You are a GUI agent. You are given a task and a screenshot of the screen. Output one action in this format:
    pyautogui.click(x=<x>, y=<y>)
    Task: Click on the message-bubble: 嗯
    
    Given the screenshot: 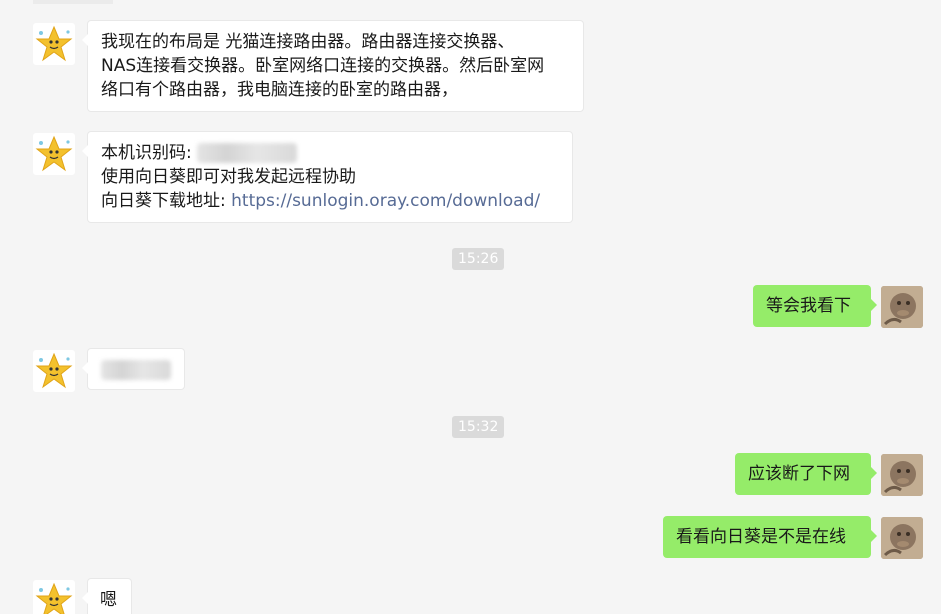 What is the action you would take?
    pyautogui.click(x=107, y=596)
    